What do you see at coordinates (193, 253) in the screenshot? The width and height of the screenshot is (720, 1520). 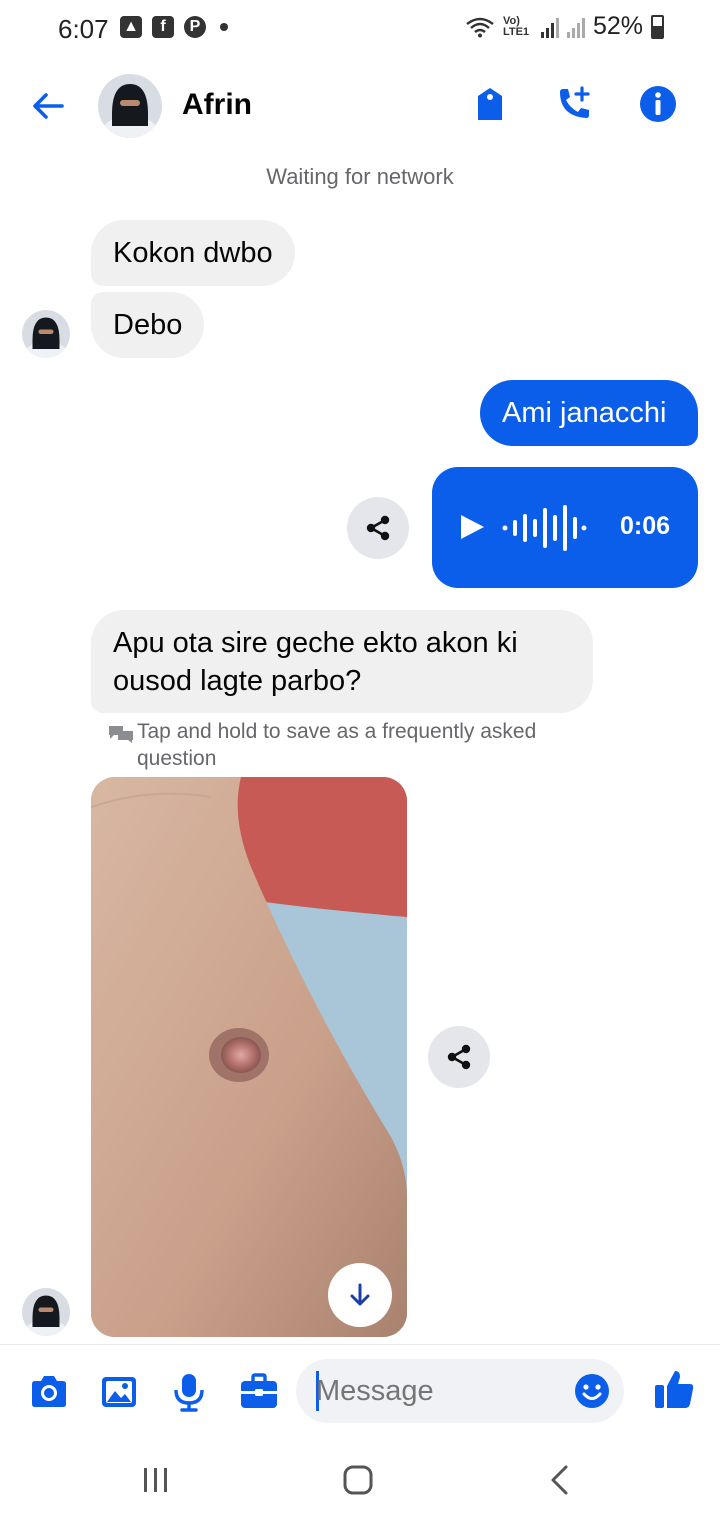 I see `incoming-message: Kokon dwbo` at bounding box center [193, 253].